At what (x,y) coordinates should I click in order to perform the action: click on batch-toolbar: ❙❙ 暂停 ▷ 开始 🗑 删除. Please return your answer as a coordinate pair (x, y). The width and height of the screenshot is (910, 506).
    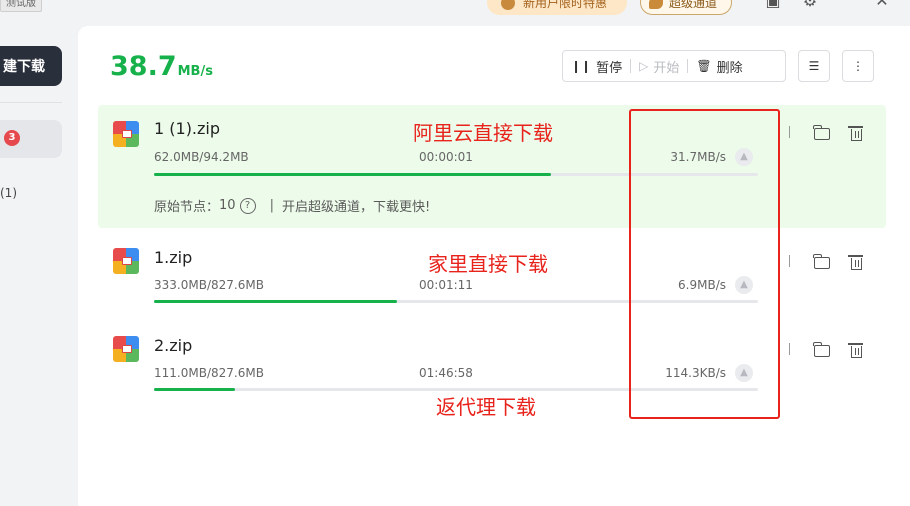
    Looking at the image, I should click on (674, 66).